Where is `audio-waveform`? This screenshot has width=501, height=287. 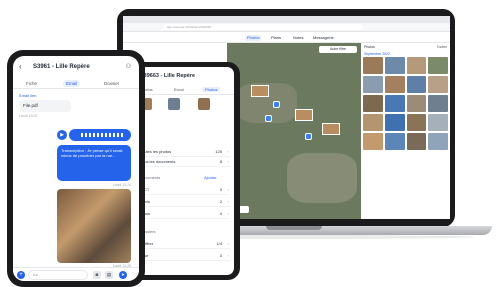
audio-waveform is located at coordinates (103, 135).